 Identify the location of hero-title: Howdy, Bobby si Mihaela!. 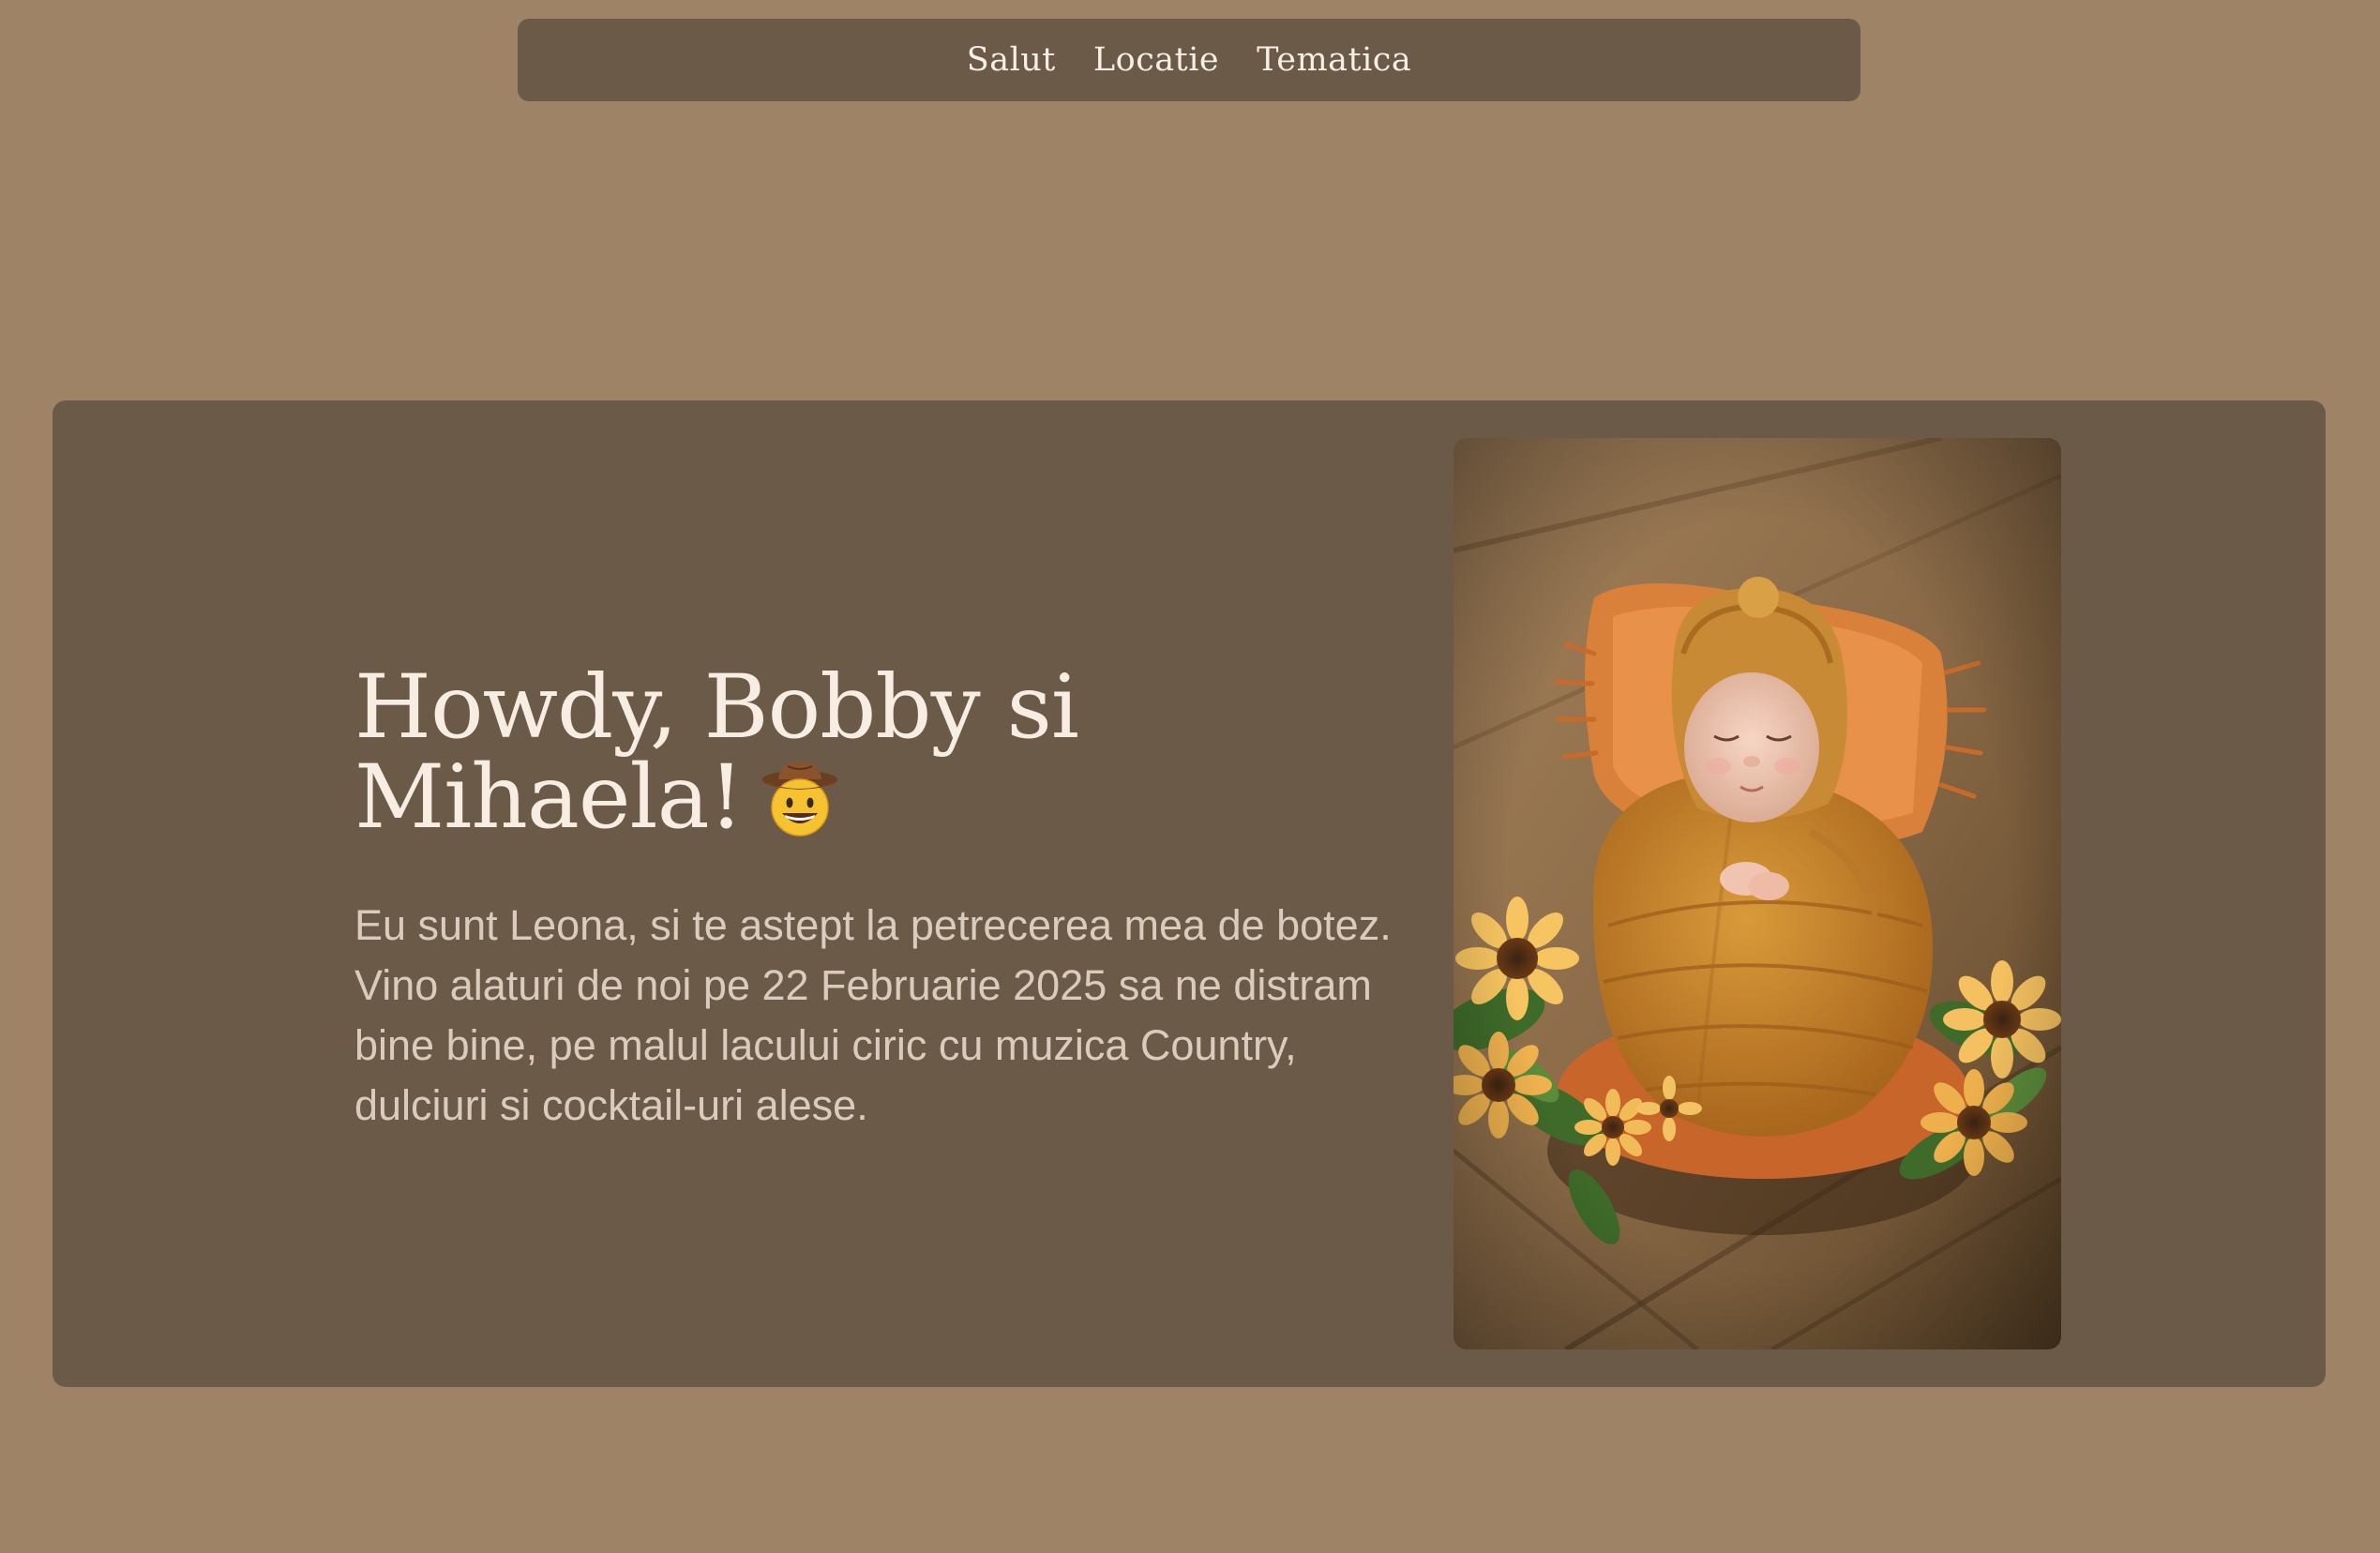
(874, 754).